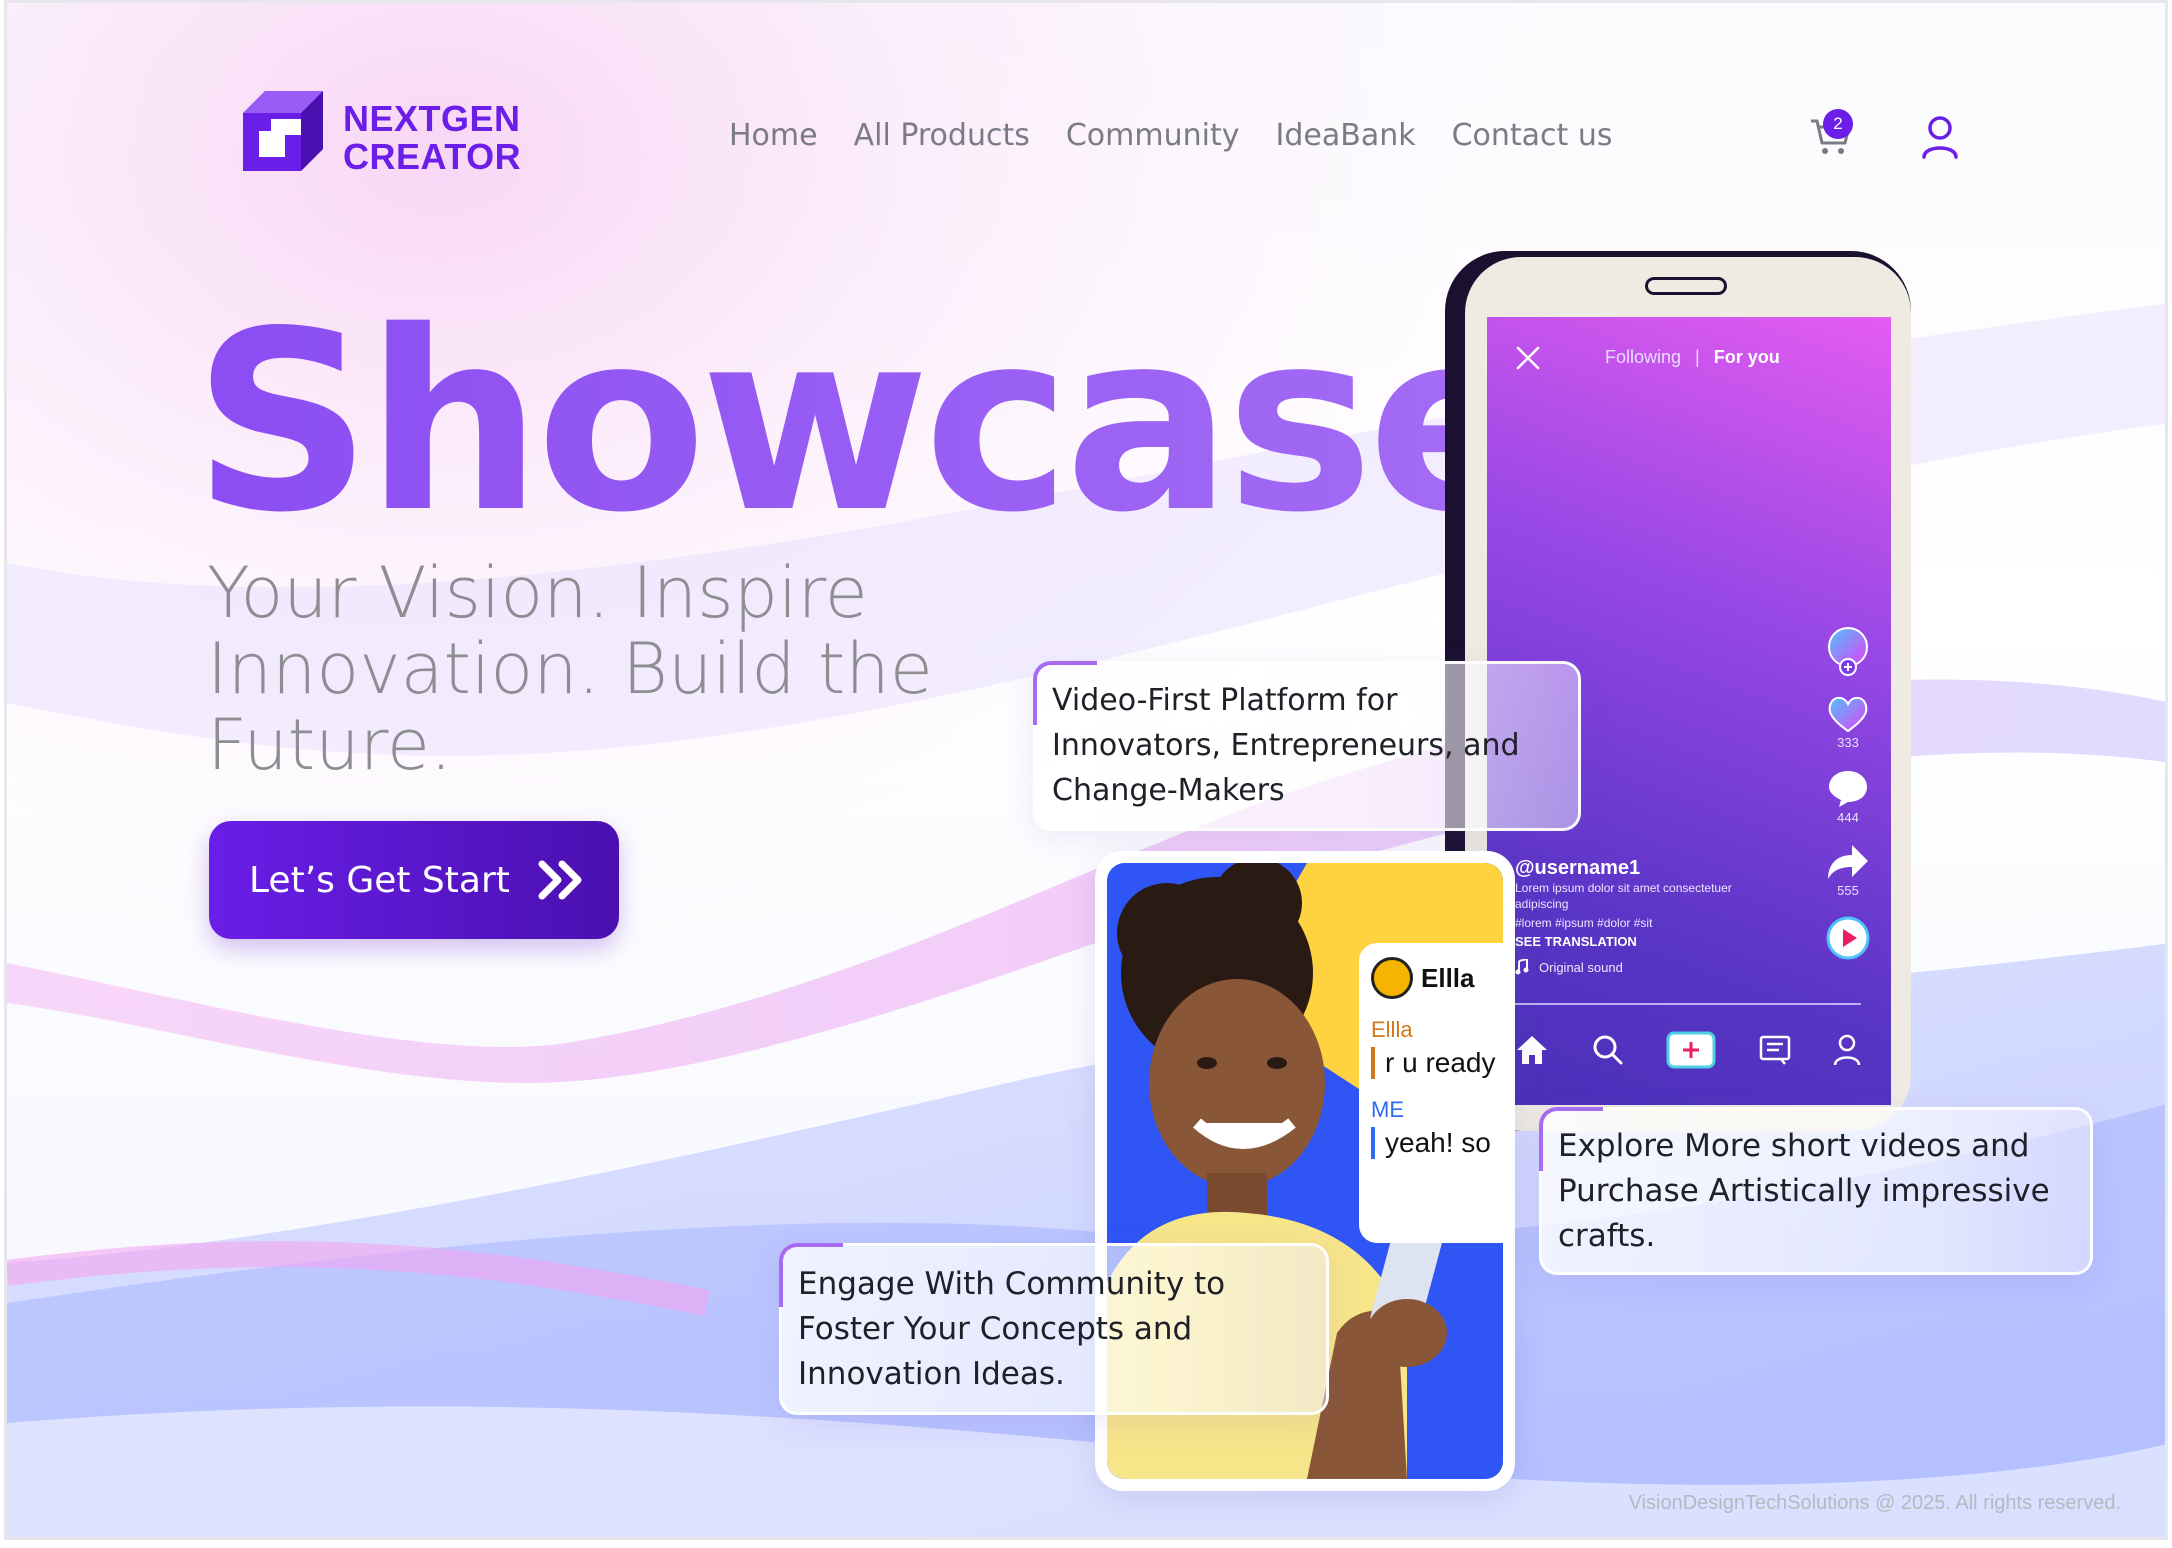 The height and width of the screenshot is (1548, 2172). What do you see at coordinates (1392, 978) in the screenshot?
I see `chat-avatar` at bounding box center [1392, 978].